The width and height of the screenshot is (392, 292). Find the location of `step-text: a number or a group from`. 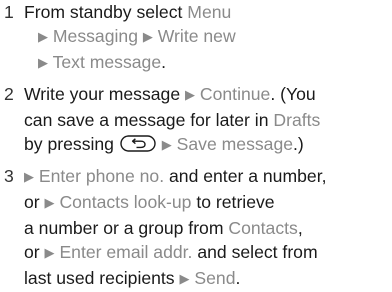

step-text: a number or a group from is located at coordinates (126, 228).